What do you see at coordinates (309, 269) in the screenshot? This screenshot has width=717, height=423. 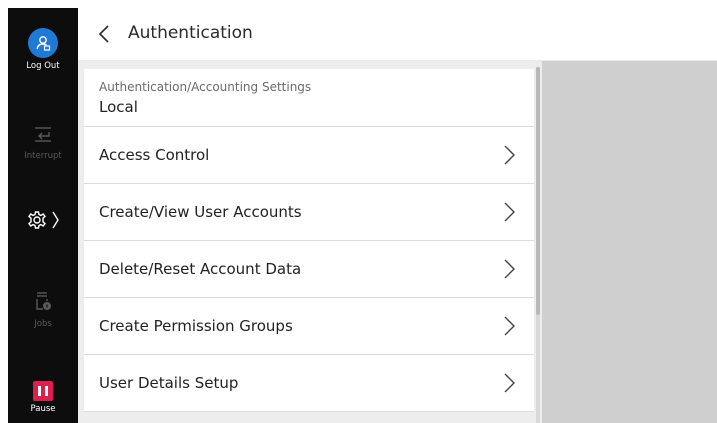 I see `list-item-delete-reset-account-data: Delete/Reset Account Data` at bounding box center [309, 269].